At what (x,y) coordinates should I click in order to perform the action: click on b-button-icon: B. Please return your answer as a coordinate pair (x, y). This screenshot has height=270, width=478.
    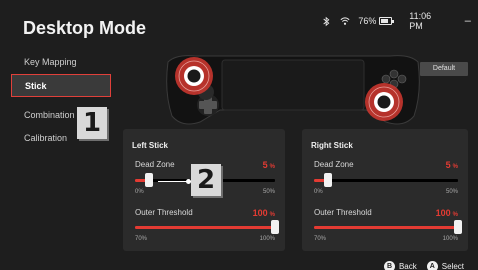
    Looking at the image, I should click on (389, 265).